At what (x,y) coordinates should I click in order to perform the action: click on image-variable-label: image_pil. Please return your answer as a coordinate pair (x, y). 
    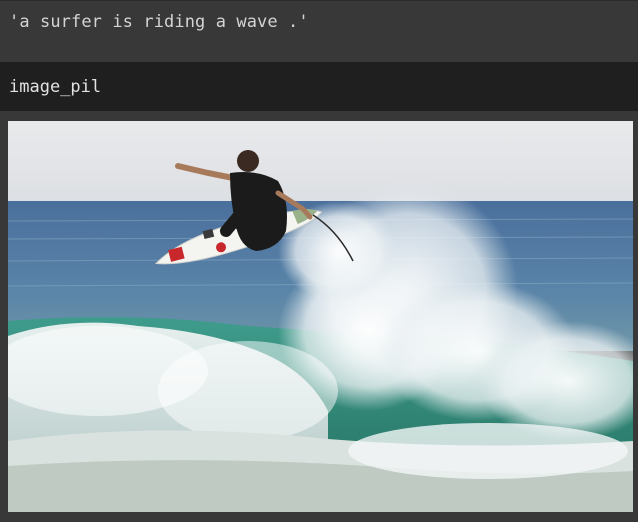
    Looking at the image, I should click on (55, 87).